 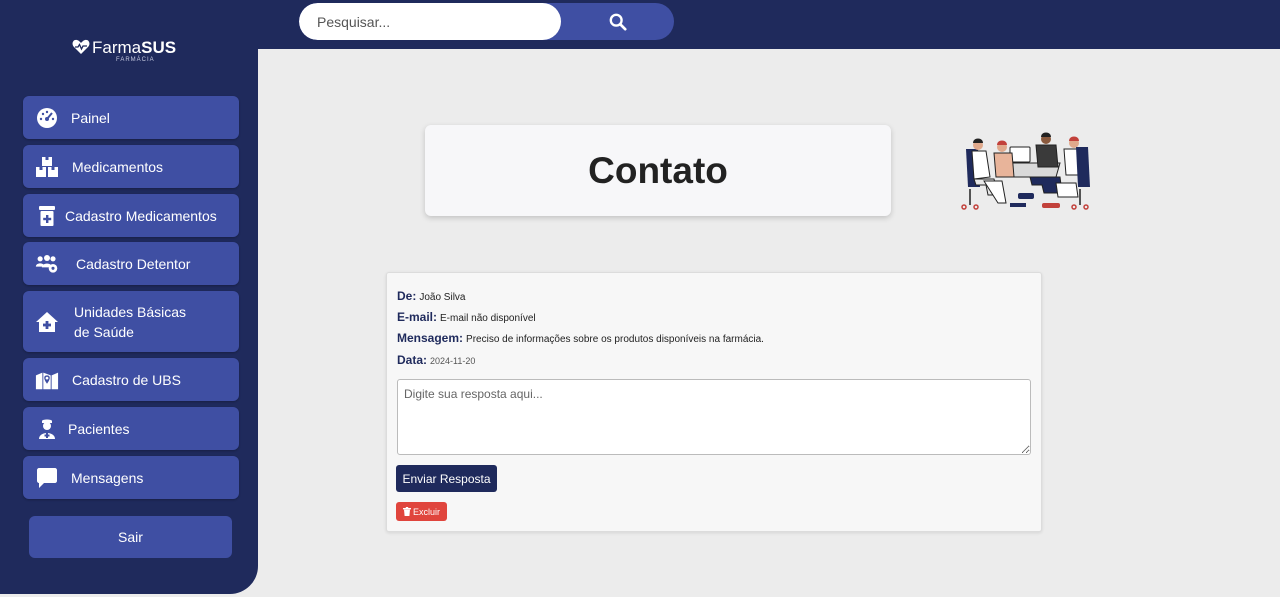 I want to click on sidebar-item-cadastro-ubs: Cadastro de UBS, so click(x=131, y=379).